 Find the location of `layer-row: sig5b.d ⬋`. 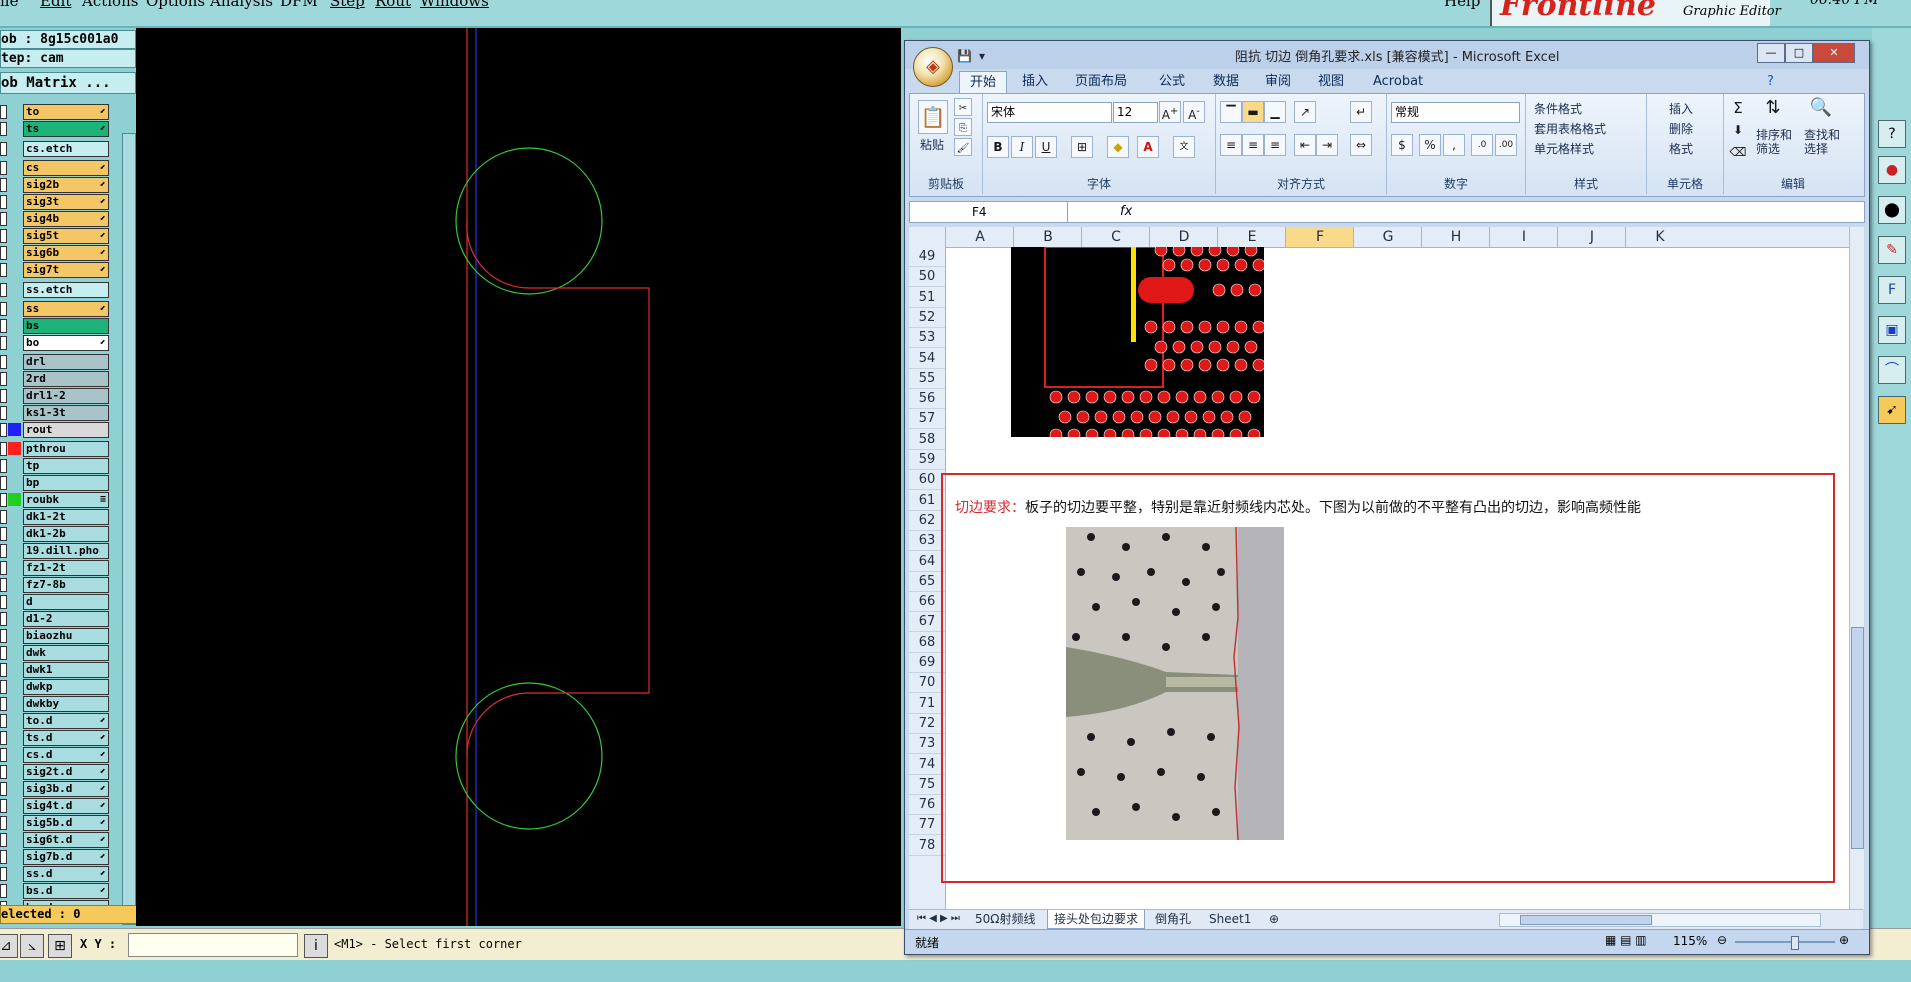

layer-row: sig5b.d ⬋ is located at coordinates (56, 823).